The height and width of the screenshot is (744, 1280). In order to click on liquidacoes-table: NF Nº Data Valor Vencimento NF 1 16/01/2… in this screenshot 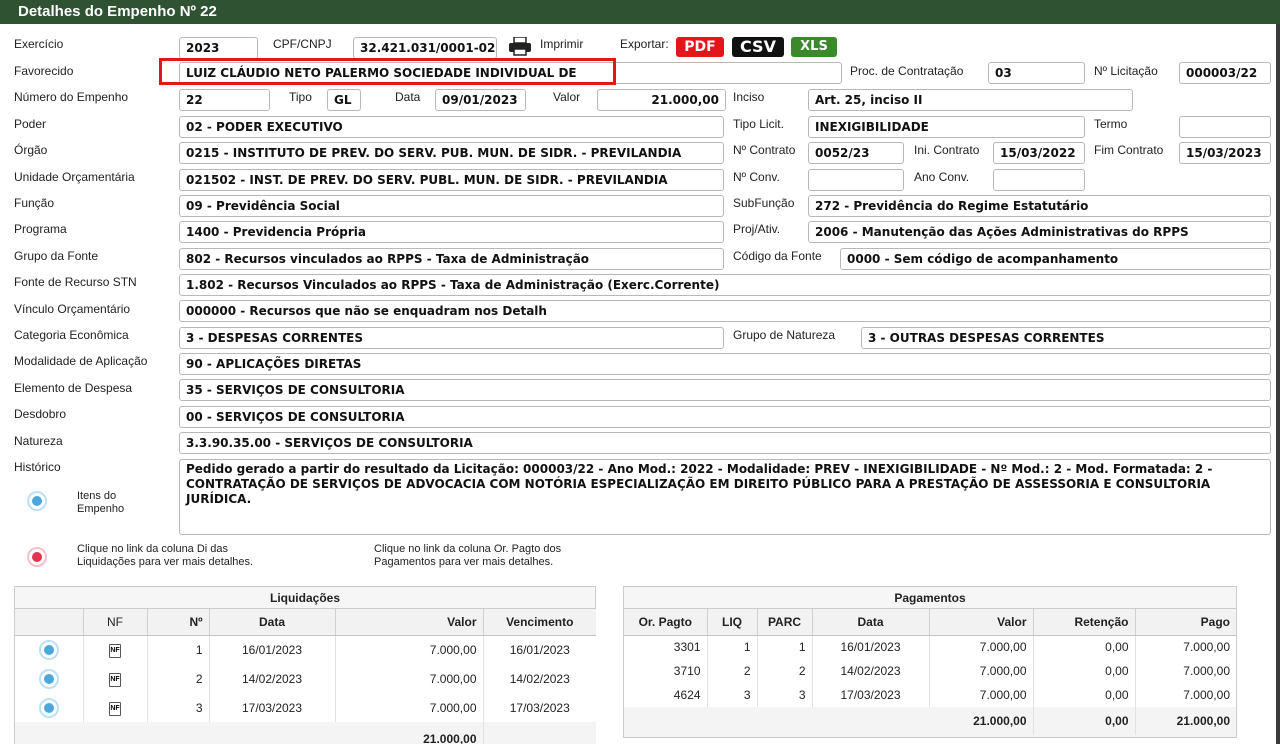, I will do `click(305, 676)`.